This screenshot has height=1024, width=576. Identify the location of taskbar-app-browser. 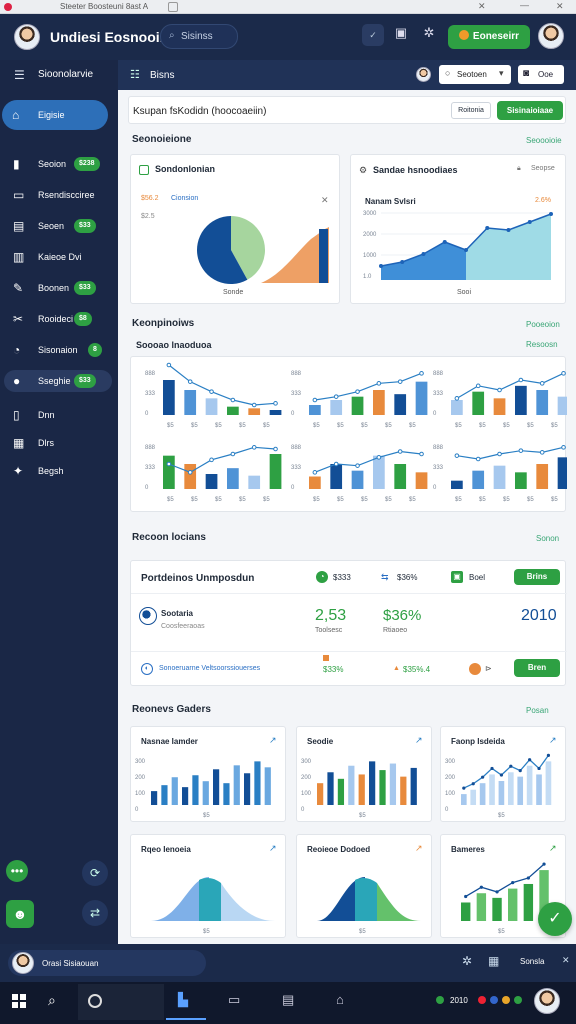
(121, 1002).